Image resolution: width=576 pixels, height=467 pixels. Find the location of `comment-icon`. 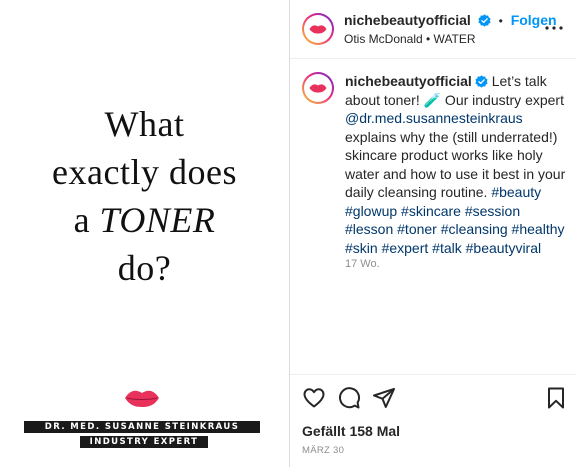

comment-icon is located at coordinates (349, 398).